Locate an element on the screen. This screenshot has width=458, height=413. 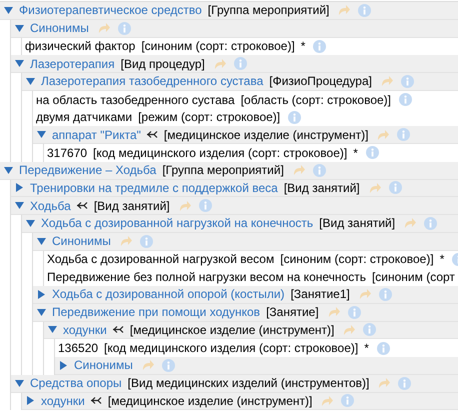
node-name: Тренировки на тредмиле с поддержкой веса is located at coordinates (154, 188).